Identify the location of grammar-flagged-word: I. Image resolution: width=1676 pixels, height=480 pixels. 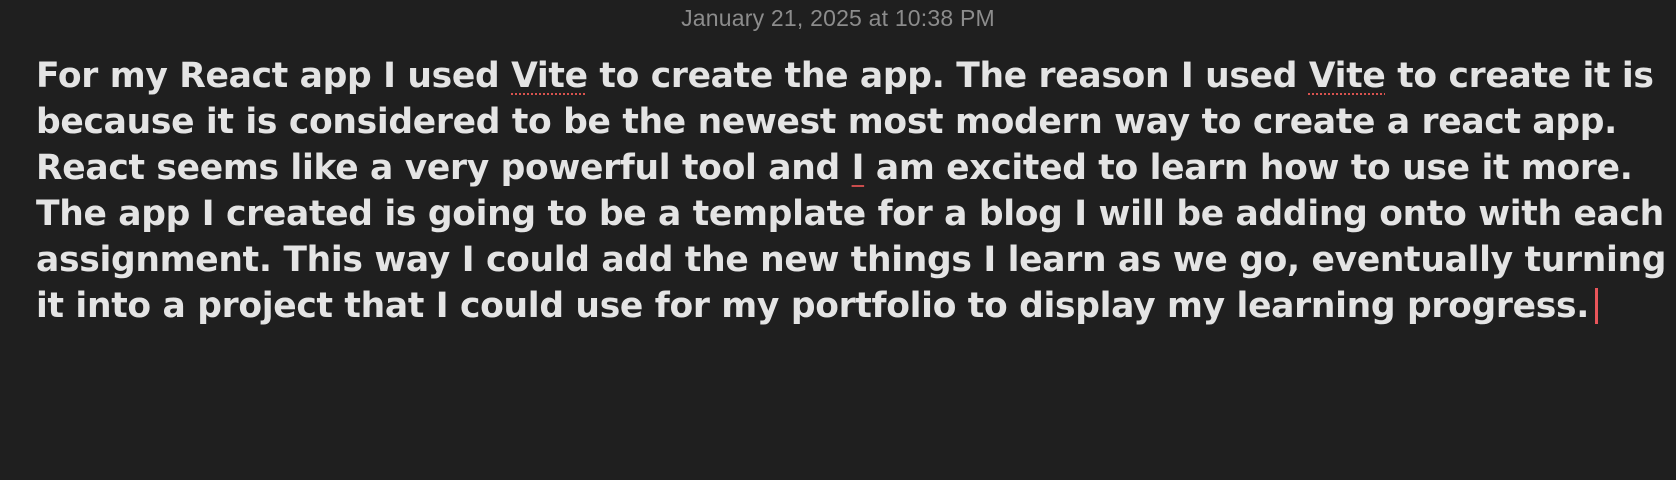
(858, 168).